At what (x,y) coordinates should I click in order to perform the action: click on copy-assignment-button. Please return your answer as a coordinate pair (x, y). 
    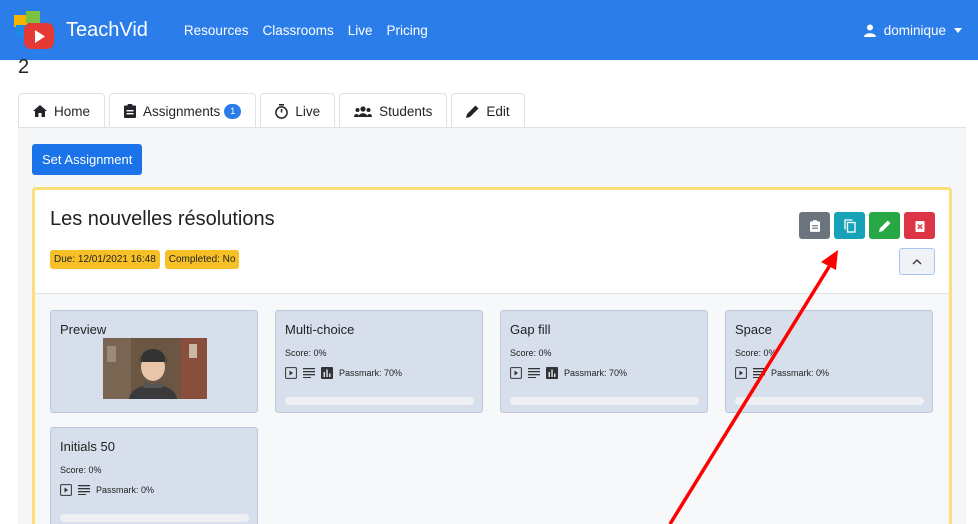
    Looking at the image, I should click on (849, 225).